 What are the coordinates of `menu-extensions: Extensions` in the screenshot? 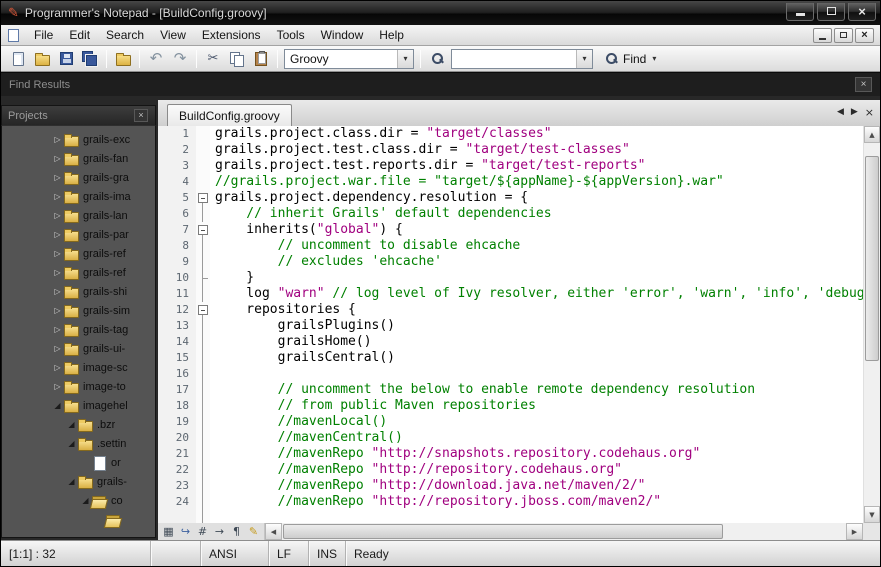 It's located at (231, 35).